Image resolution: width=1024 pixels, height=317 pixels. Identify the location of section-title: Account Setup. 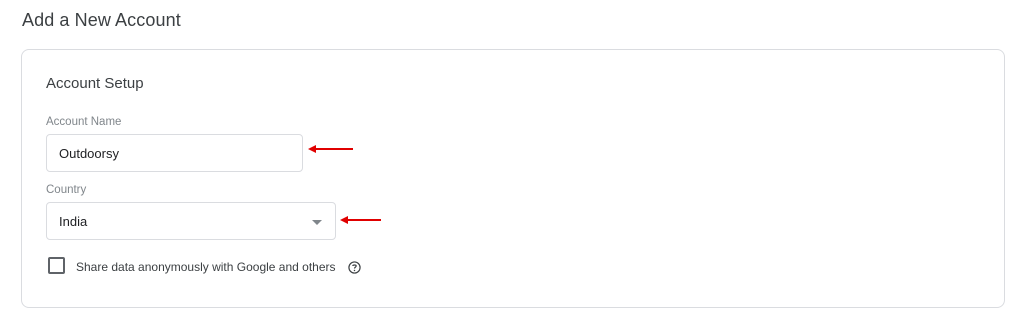
(95, 83).